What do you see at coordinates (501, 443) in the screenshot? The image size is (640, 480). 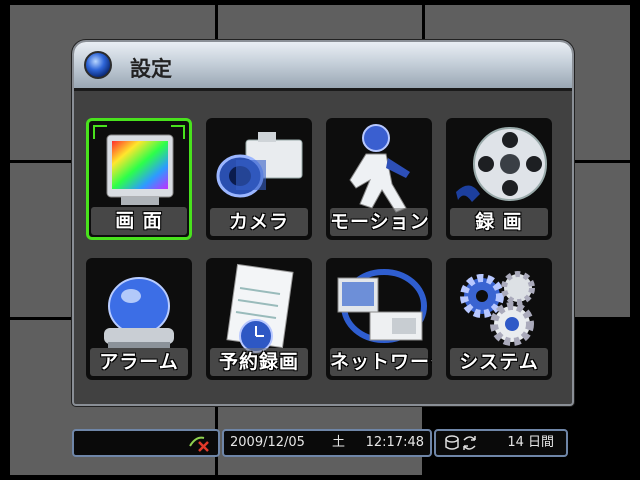 I see `status-storage: 14 日間` at bounding box center [501, 443].